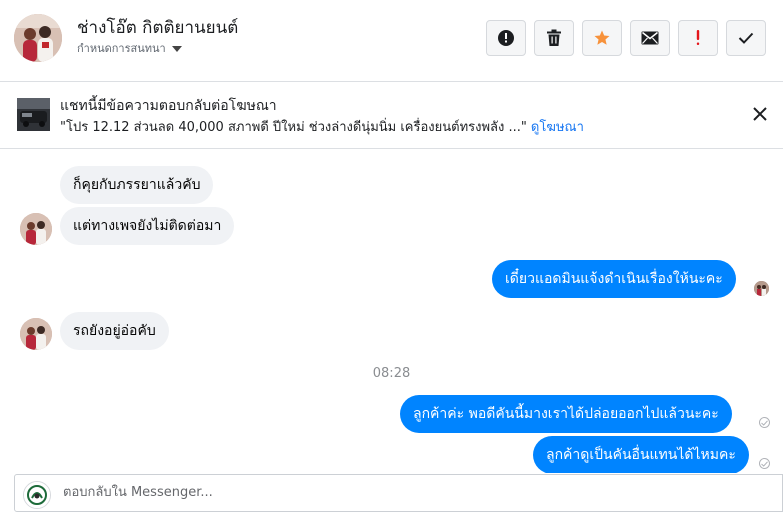 The width and height of the screenshot is (783, 512). Describe the element at coordinates (147, 226) in the screenshot. I see `message-bubble-incoming: แต่ทางเพจยังไม่ติดต่อมา` at that location.